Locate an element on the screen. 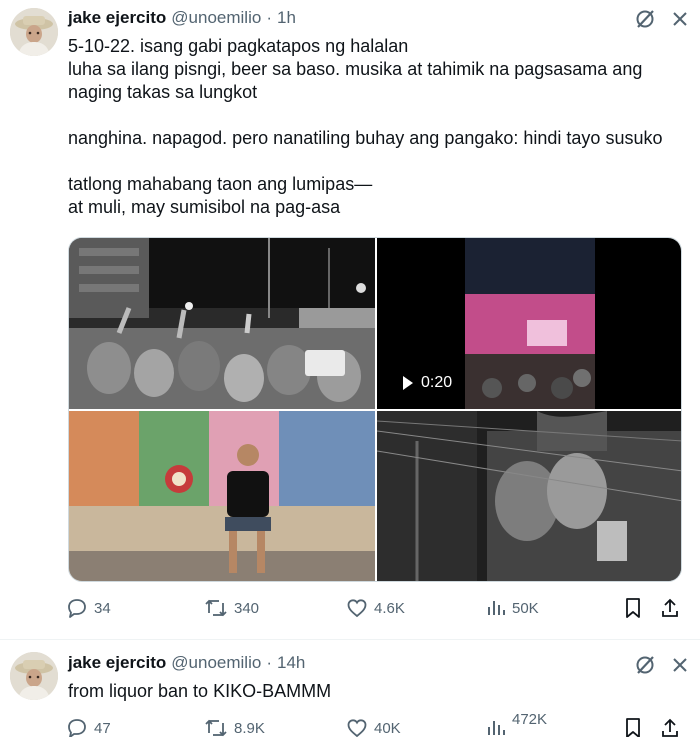 This screenshot has width=700, height=737. tweet-actions: 47 8.9K 40K 472K is located at coordinates (374, 724).